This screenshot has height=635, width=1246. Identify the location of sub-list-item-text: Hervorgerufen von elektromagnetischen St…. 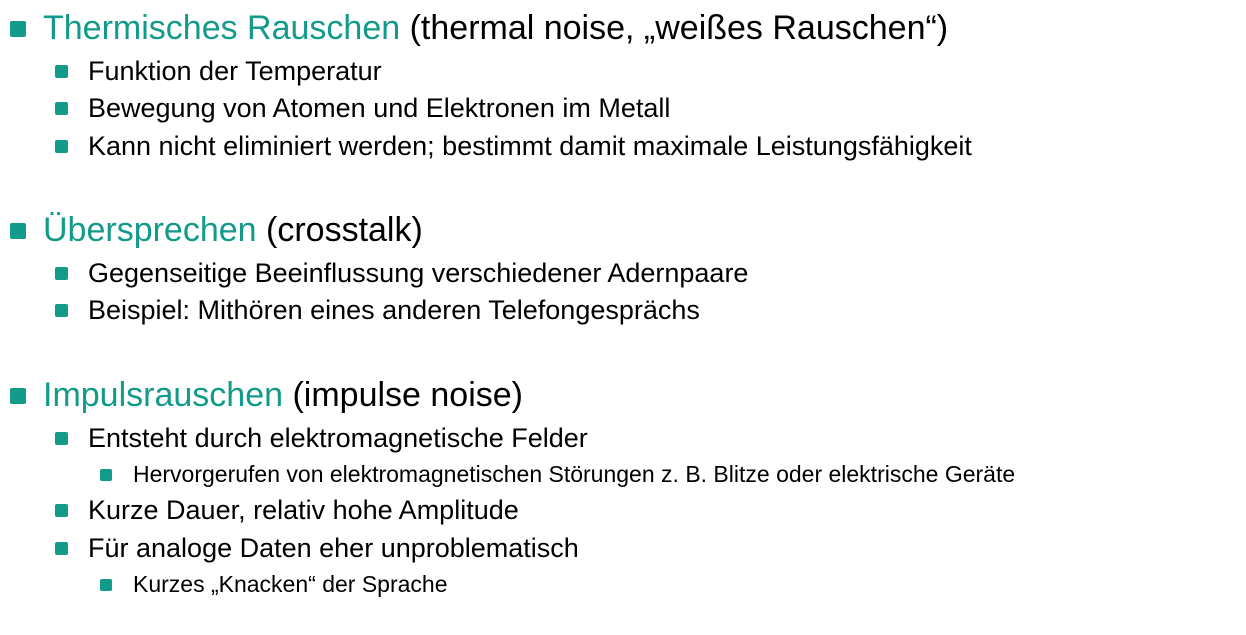
(574, 474).